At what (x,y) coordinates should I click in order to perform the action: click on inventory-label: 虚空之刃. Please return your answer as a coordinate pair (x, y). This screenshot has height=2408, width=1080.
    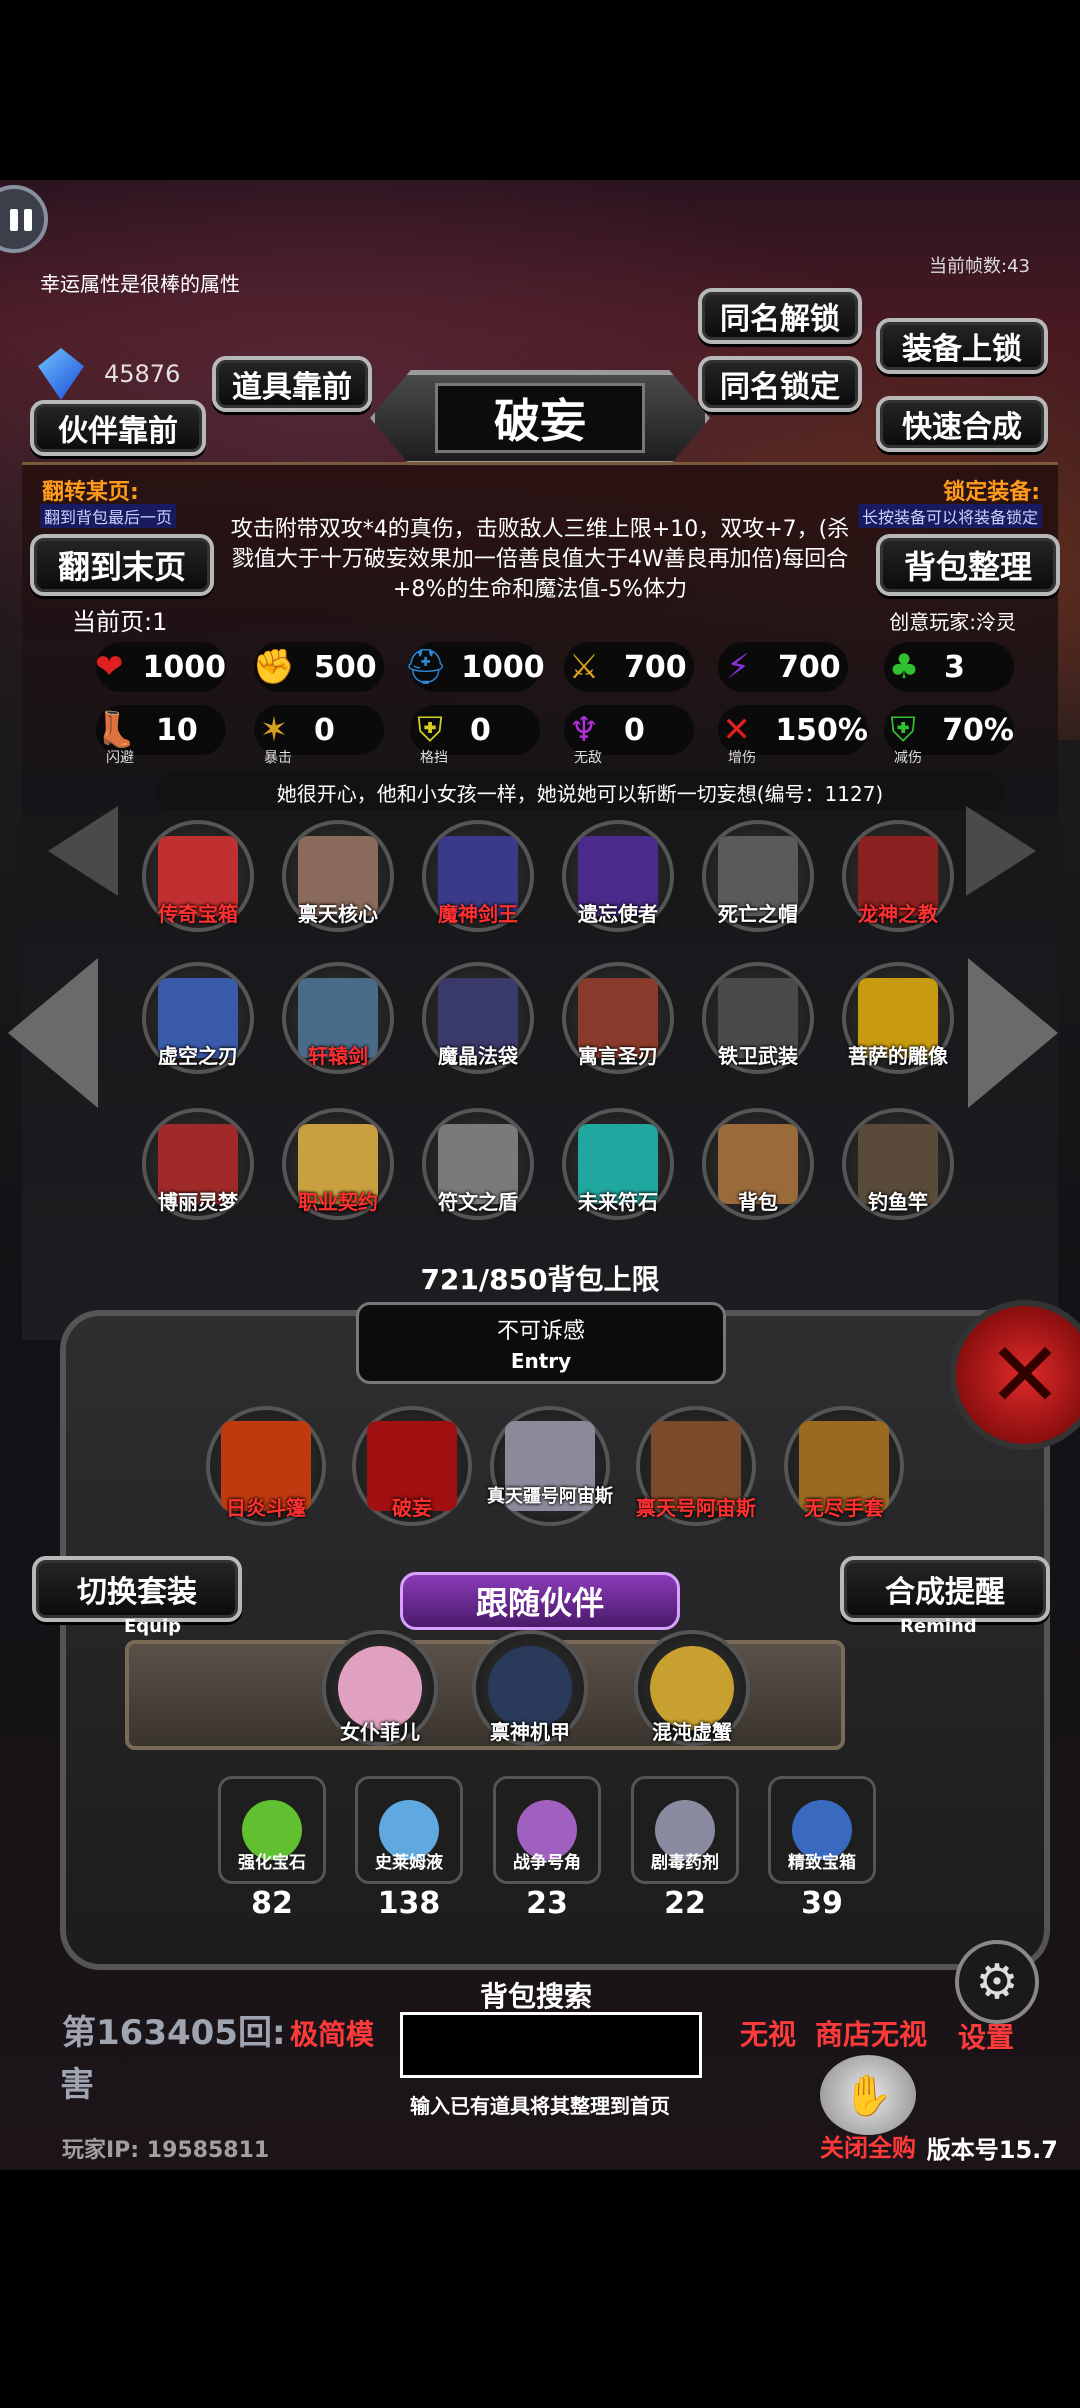
    Looking at the image, I should click on (198, 1056).